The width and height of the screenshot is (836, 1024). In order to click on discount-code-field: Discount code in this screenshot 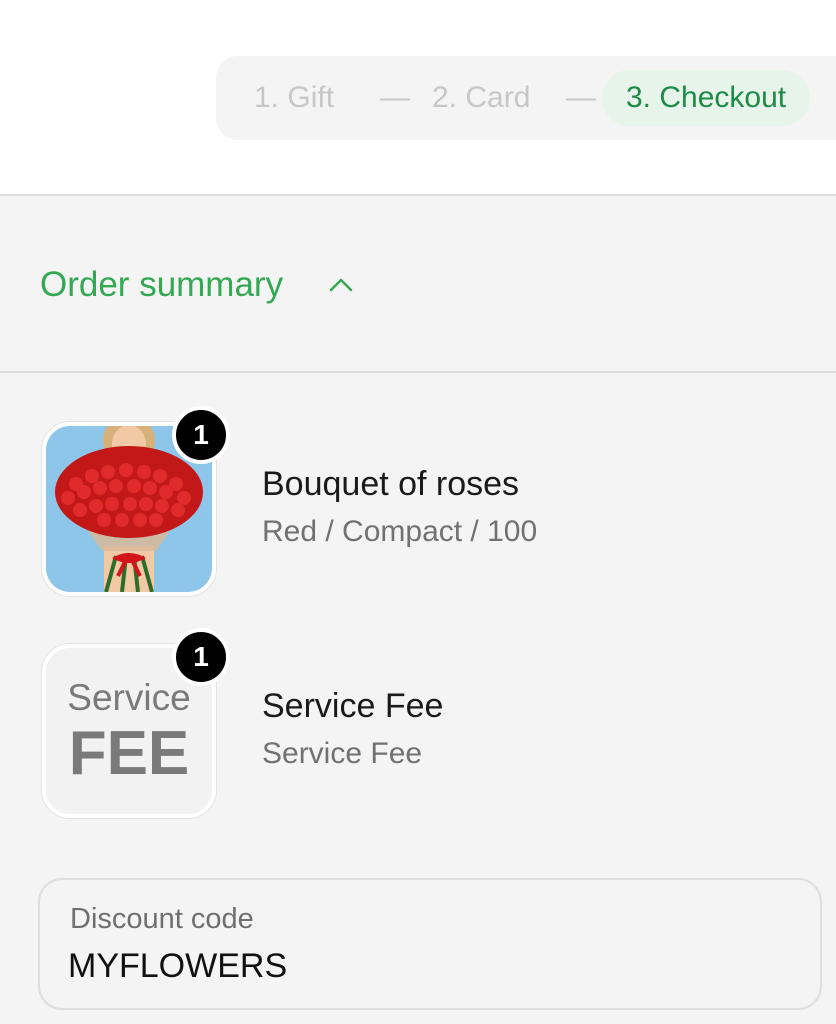, I will do `click(430, 944)`.